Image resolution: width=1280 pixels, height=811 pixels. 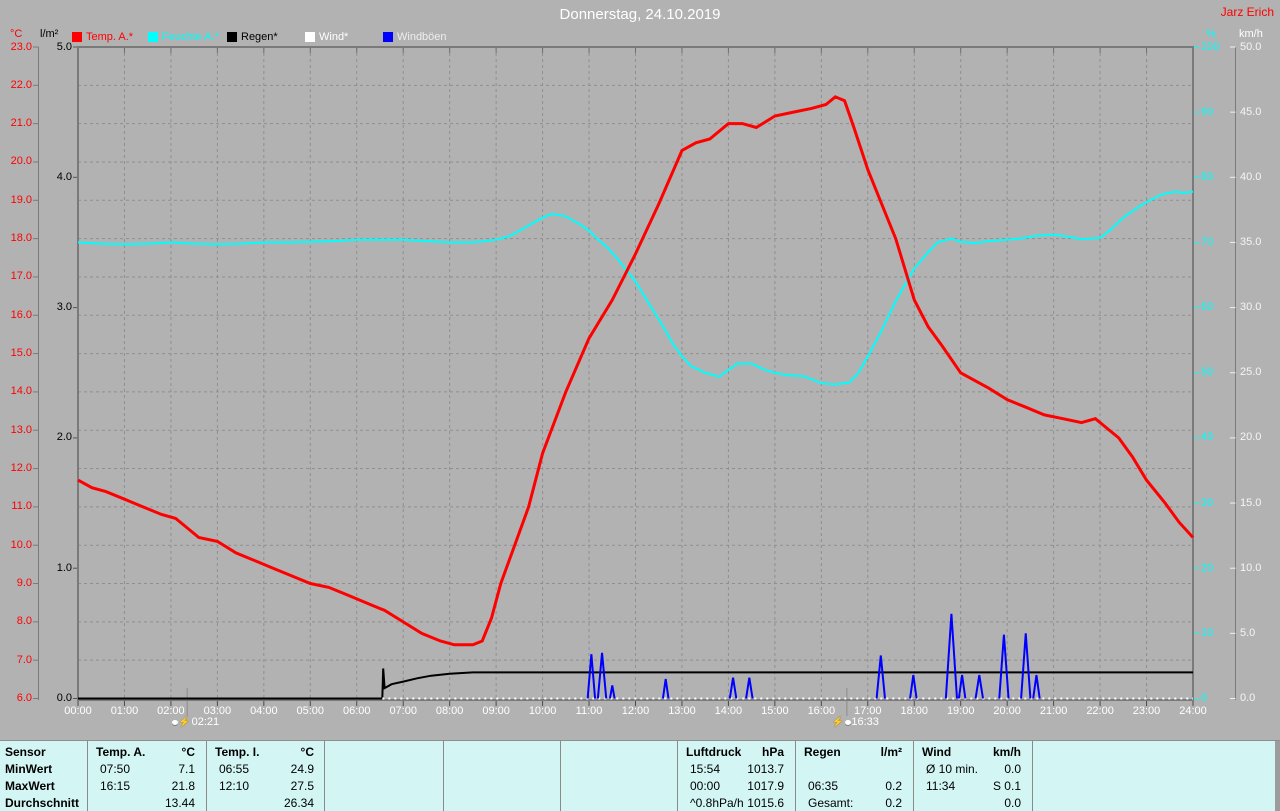 What do you see at coordinates (1207, 632) in the screenshot?
I see `humidity-axis-label: 10` at bounding box center [1207, 632].